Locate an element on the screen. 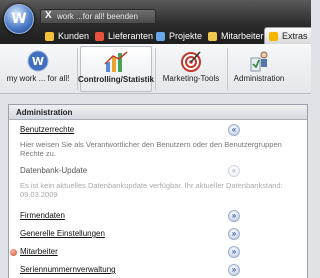 The width and height of the screenshot is (320, 278). nav-tab-projekte: Projekte is located at coordinates (179, 36).